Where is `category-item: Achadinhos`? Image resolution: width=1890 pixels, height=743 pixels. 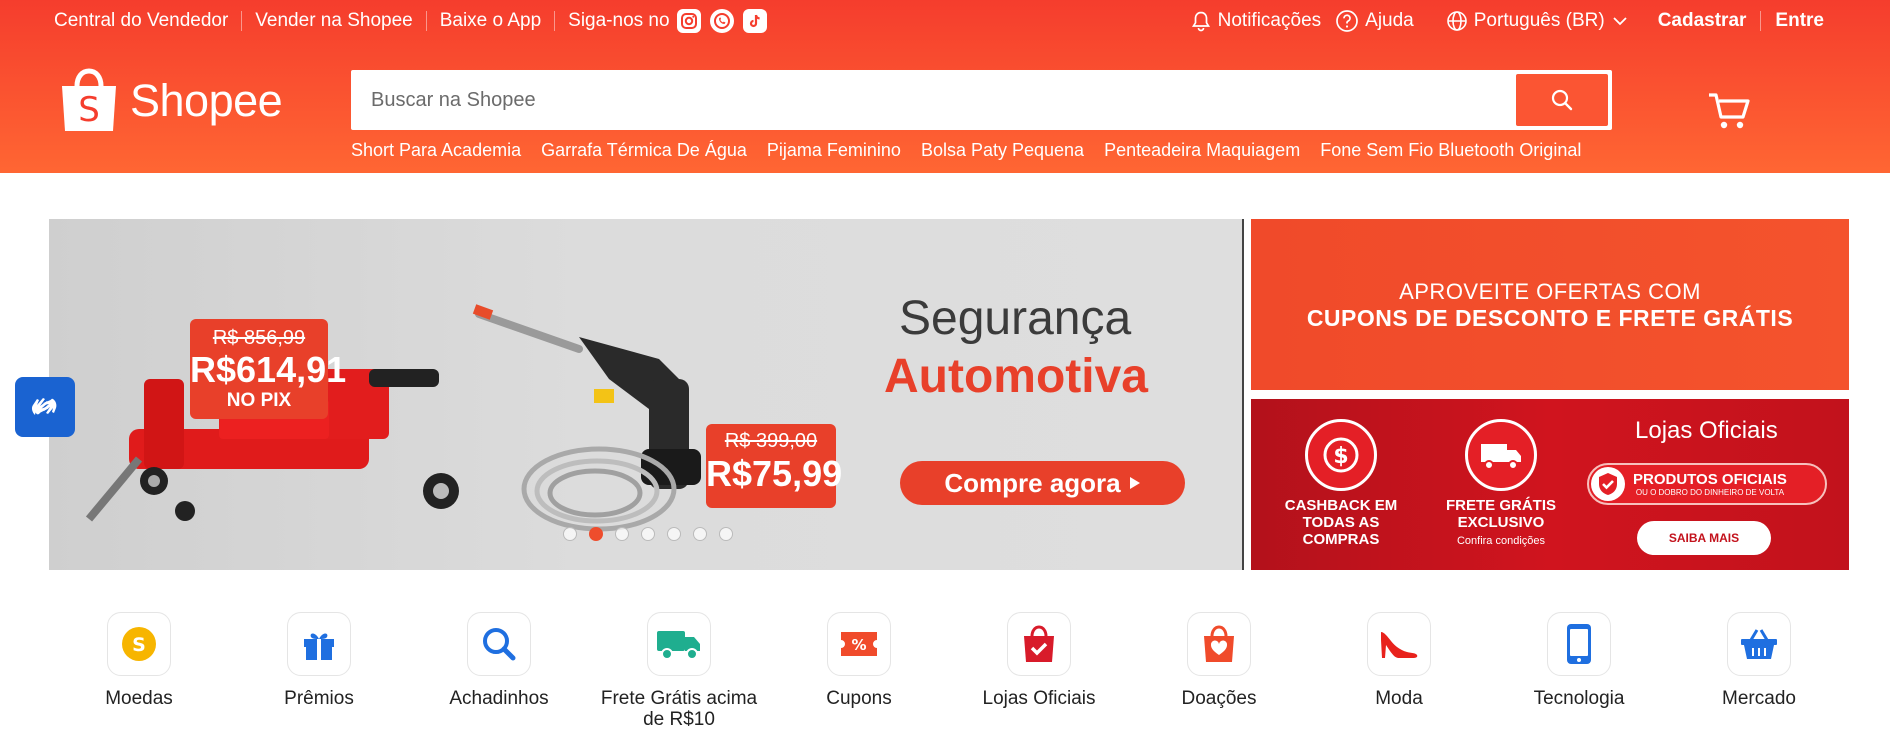 category-item: Achadinhos is located at coordinates (499, 660).